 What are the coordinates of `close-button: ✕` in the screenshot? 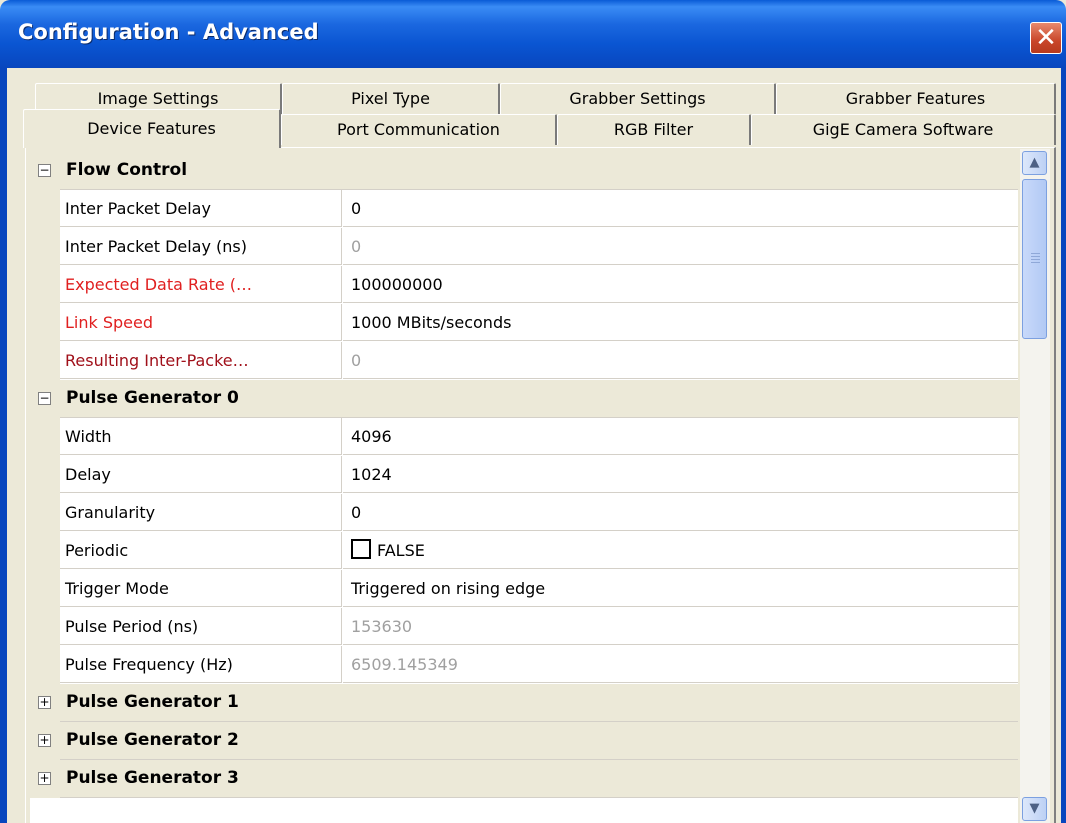 It's located at (1046, 38).